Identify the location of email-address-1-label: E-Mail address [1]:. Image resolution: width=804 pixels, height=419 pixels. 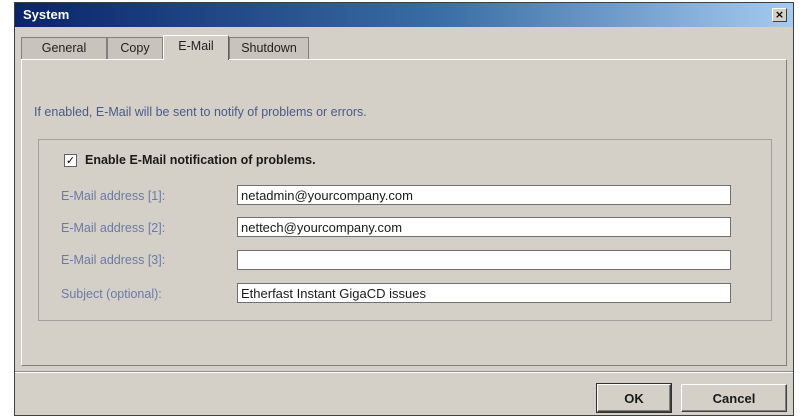
(113, 196).